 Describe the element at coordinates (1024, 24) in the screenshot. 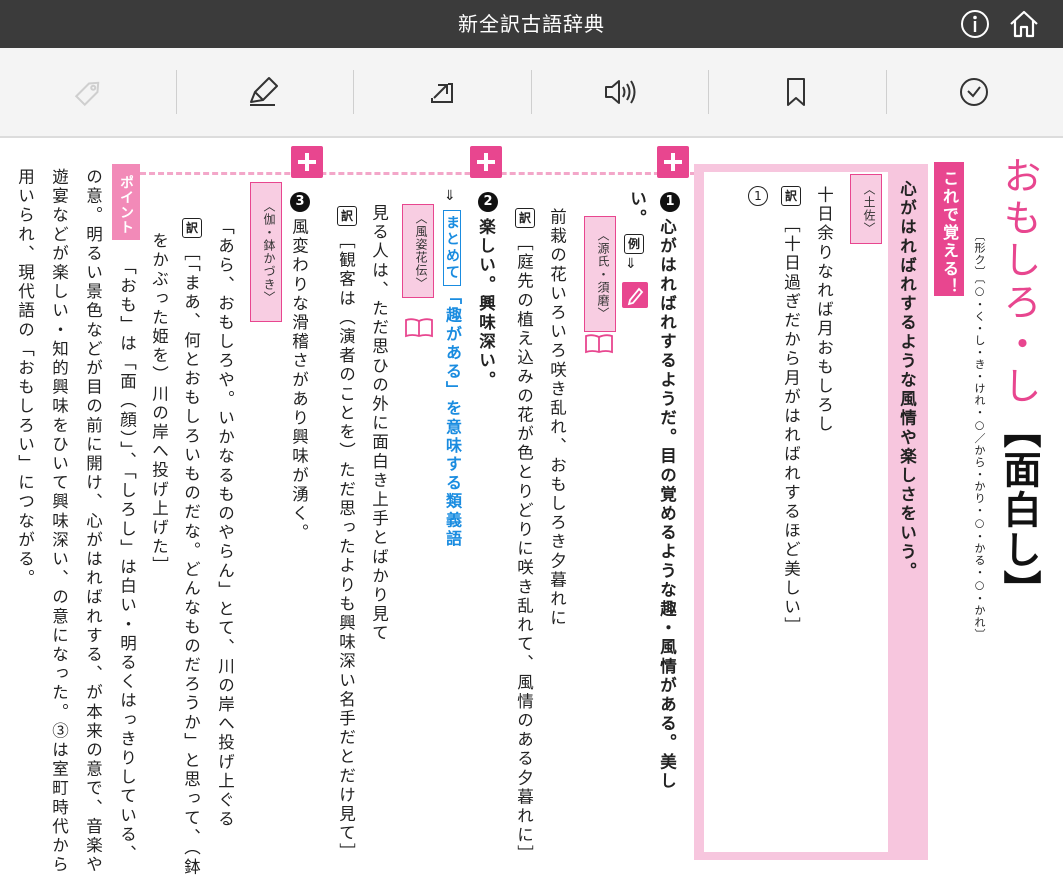

I see `home-icon` at that location.